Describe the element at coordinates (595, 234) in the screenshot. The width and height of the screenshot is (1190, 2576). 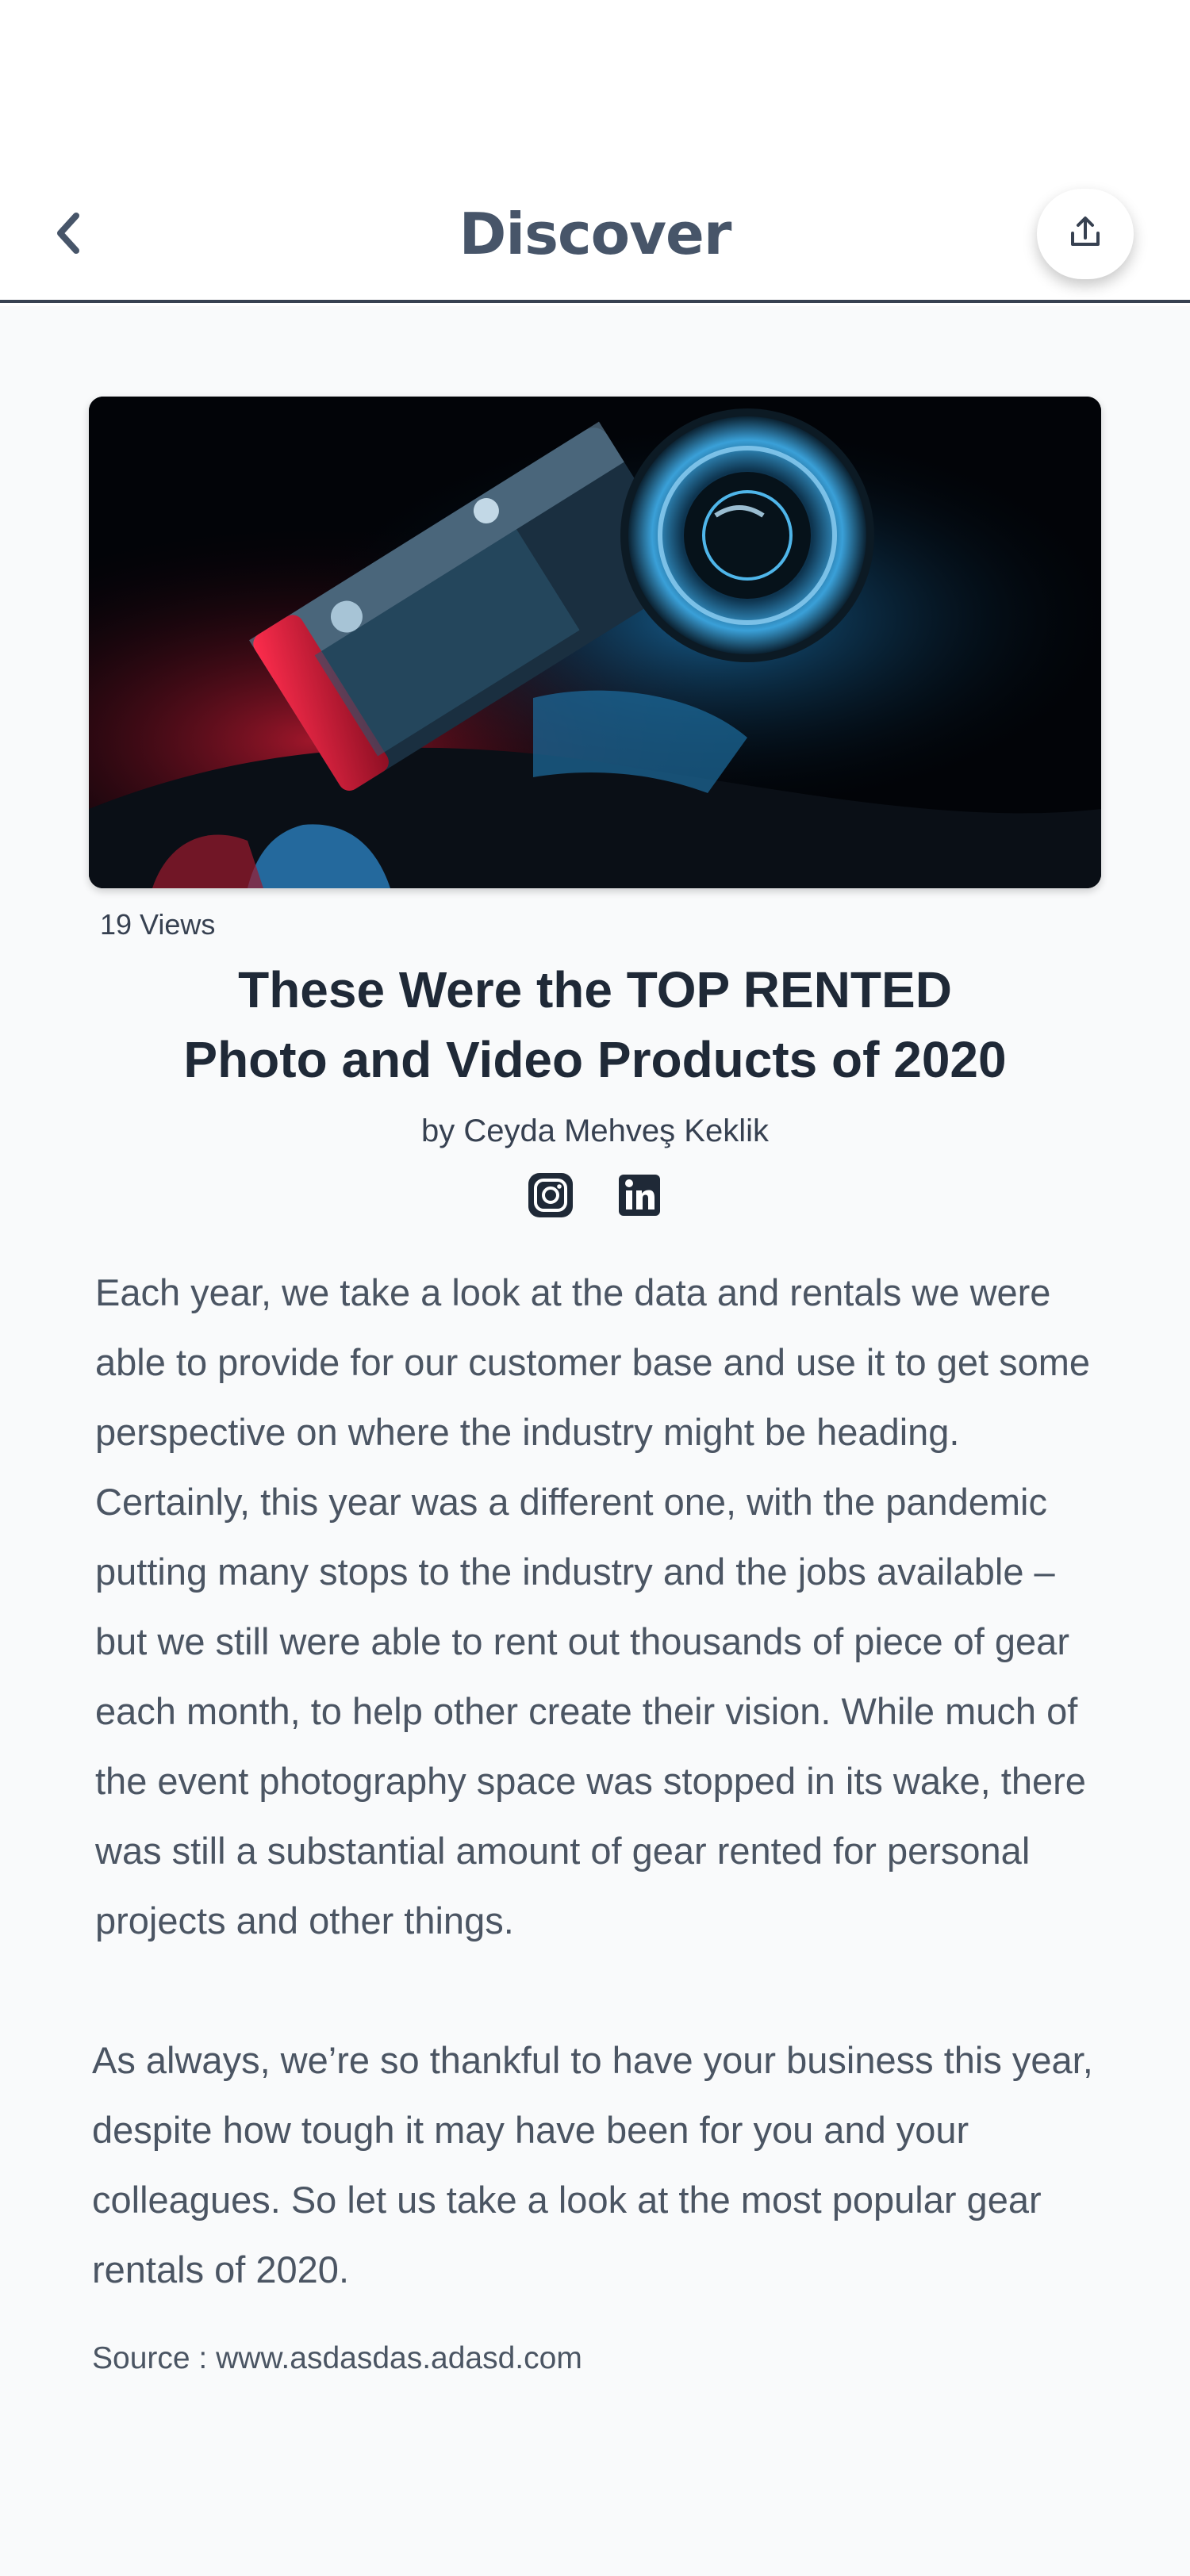
I see `page-title: Discover` at that location.